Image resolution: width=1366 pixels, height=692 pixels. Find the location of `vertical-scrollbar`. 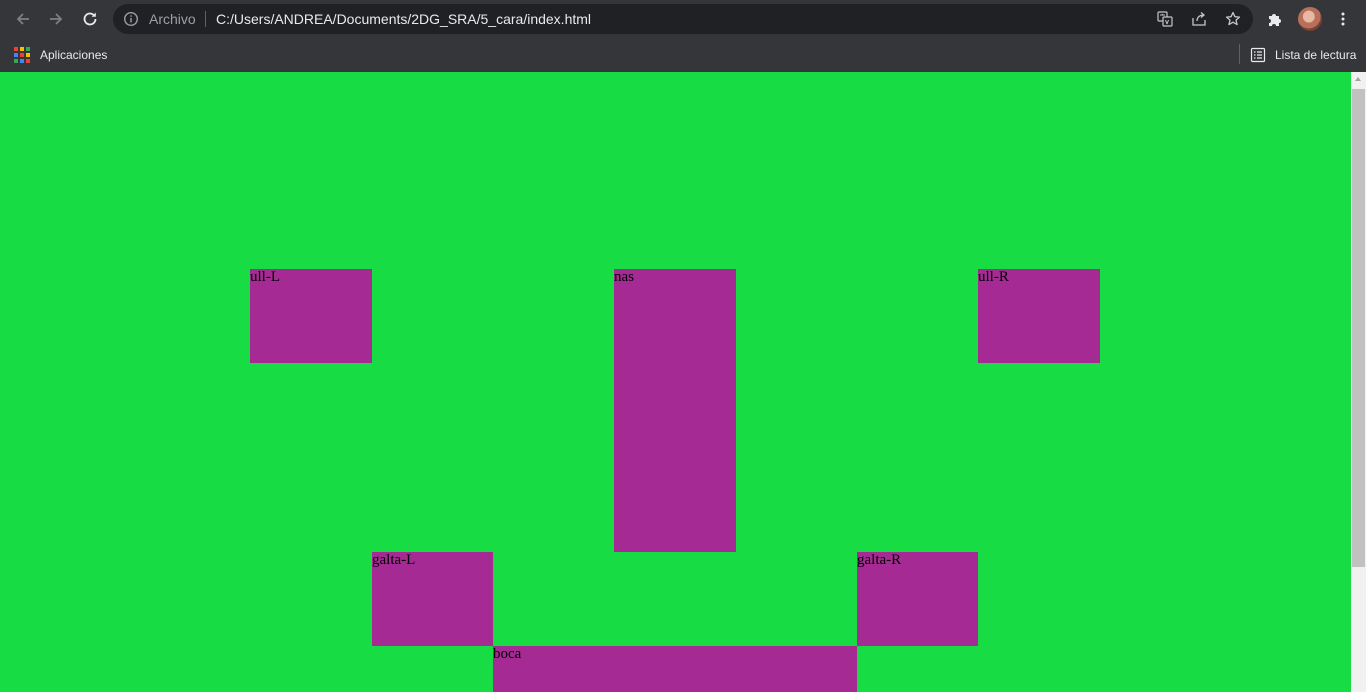

vertical-scrollbar is located at coordinates (1358, 382).